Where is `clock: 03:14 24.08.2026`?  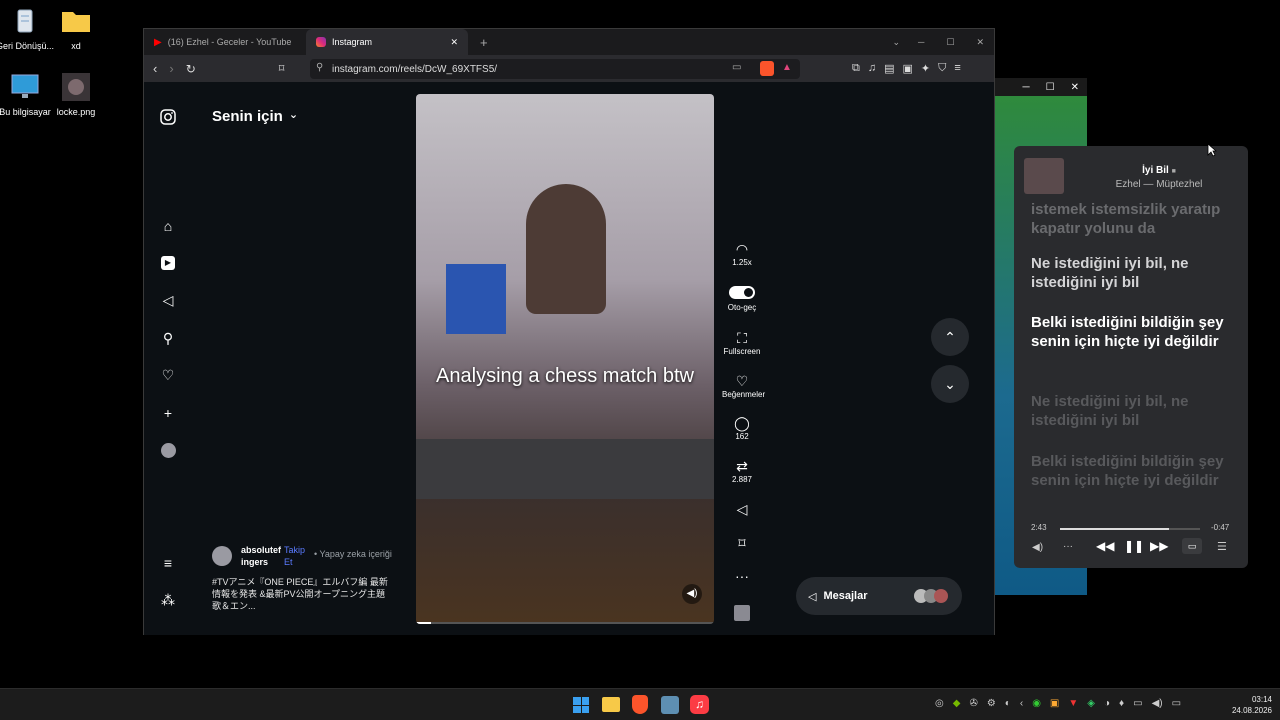 clock: 03:14 24.08.2026 is located at coordinates (1247, 705).